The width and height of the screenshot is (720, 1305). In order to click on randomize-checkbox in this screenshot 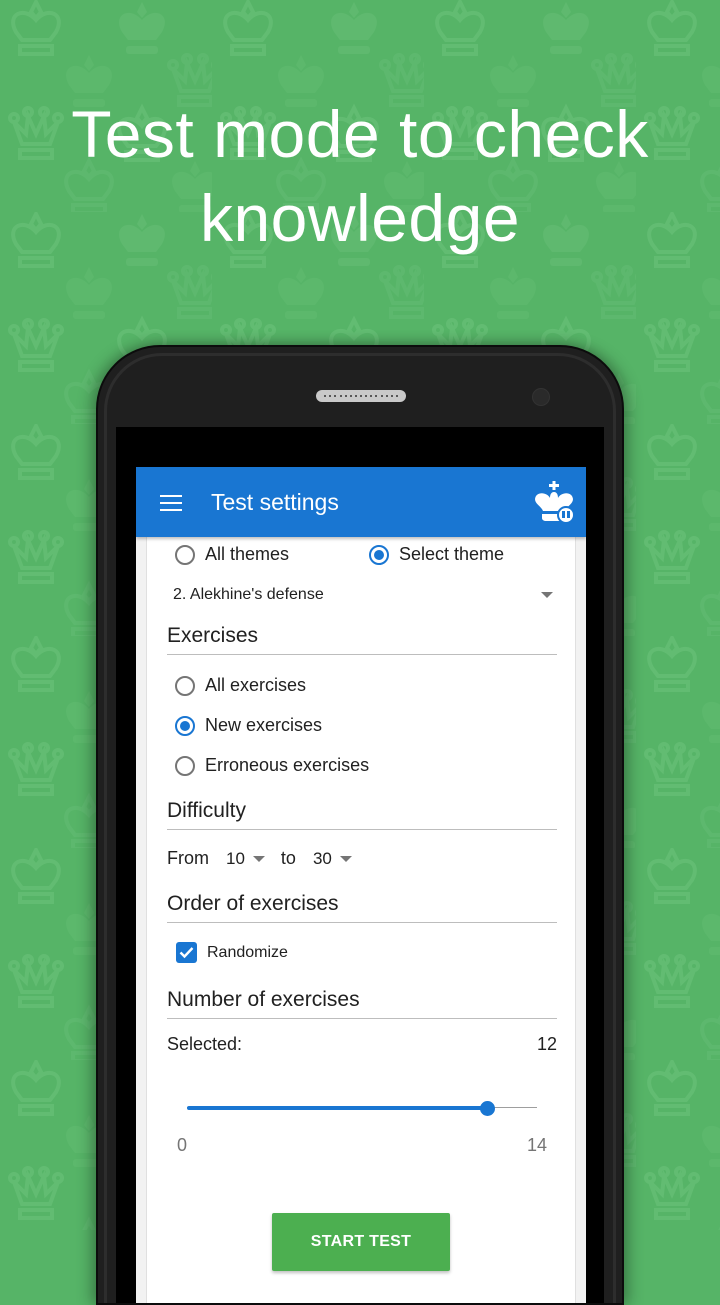, I will do `click(186, 952)`.